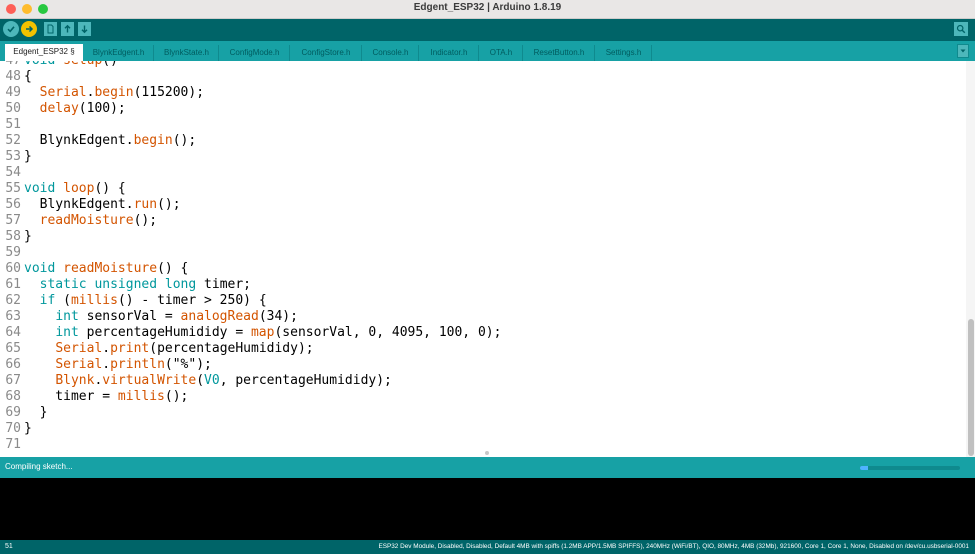 The height and width of the screenshot is (554, 975). I want to click on line-number: 49, so click(13, 92).